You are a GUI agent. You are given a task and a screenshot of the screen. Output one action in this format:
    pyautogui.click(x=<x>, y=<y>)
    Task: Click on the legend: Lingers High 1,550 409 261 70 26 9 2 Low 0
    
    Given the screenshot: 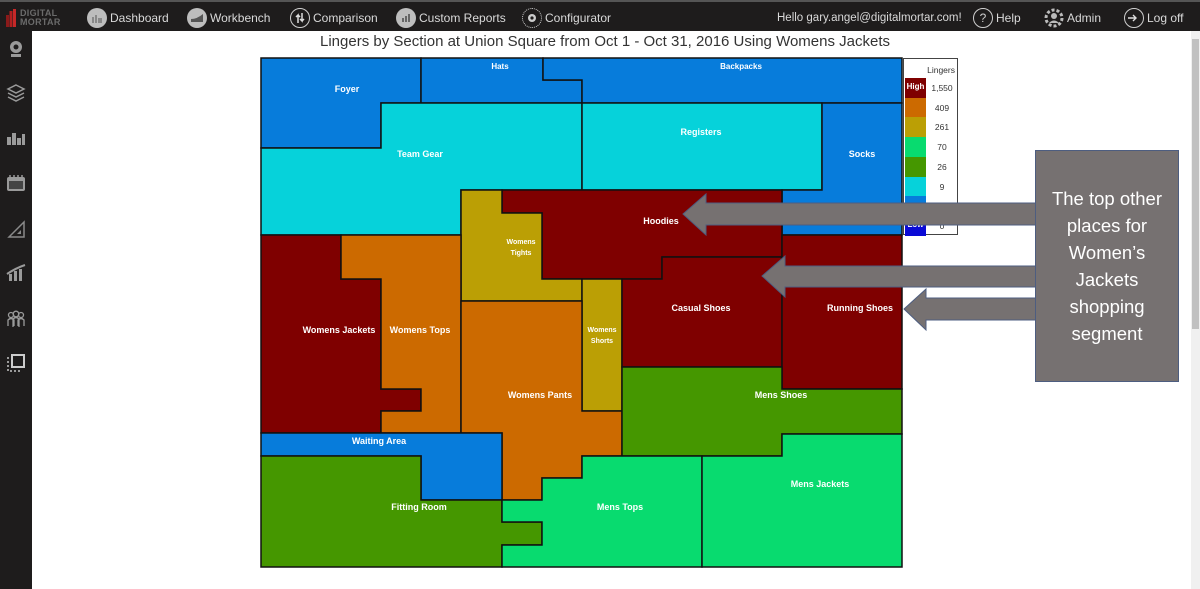 What is the action you would take?
    pyautogui.click(x=930, y=147)
    